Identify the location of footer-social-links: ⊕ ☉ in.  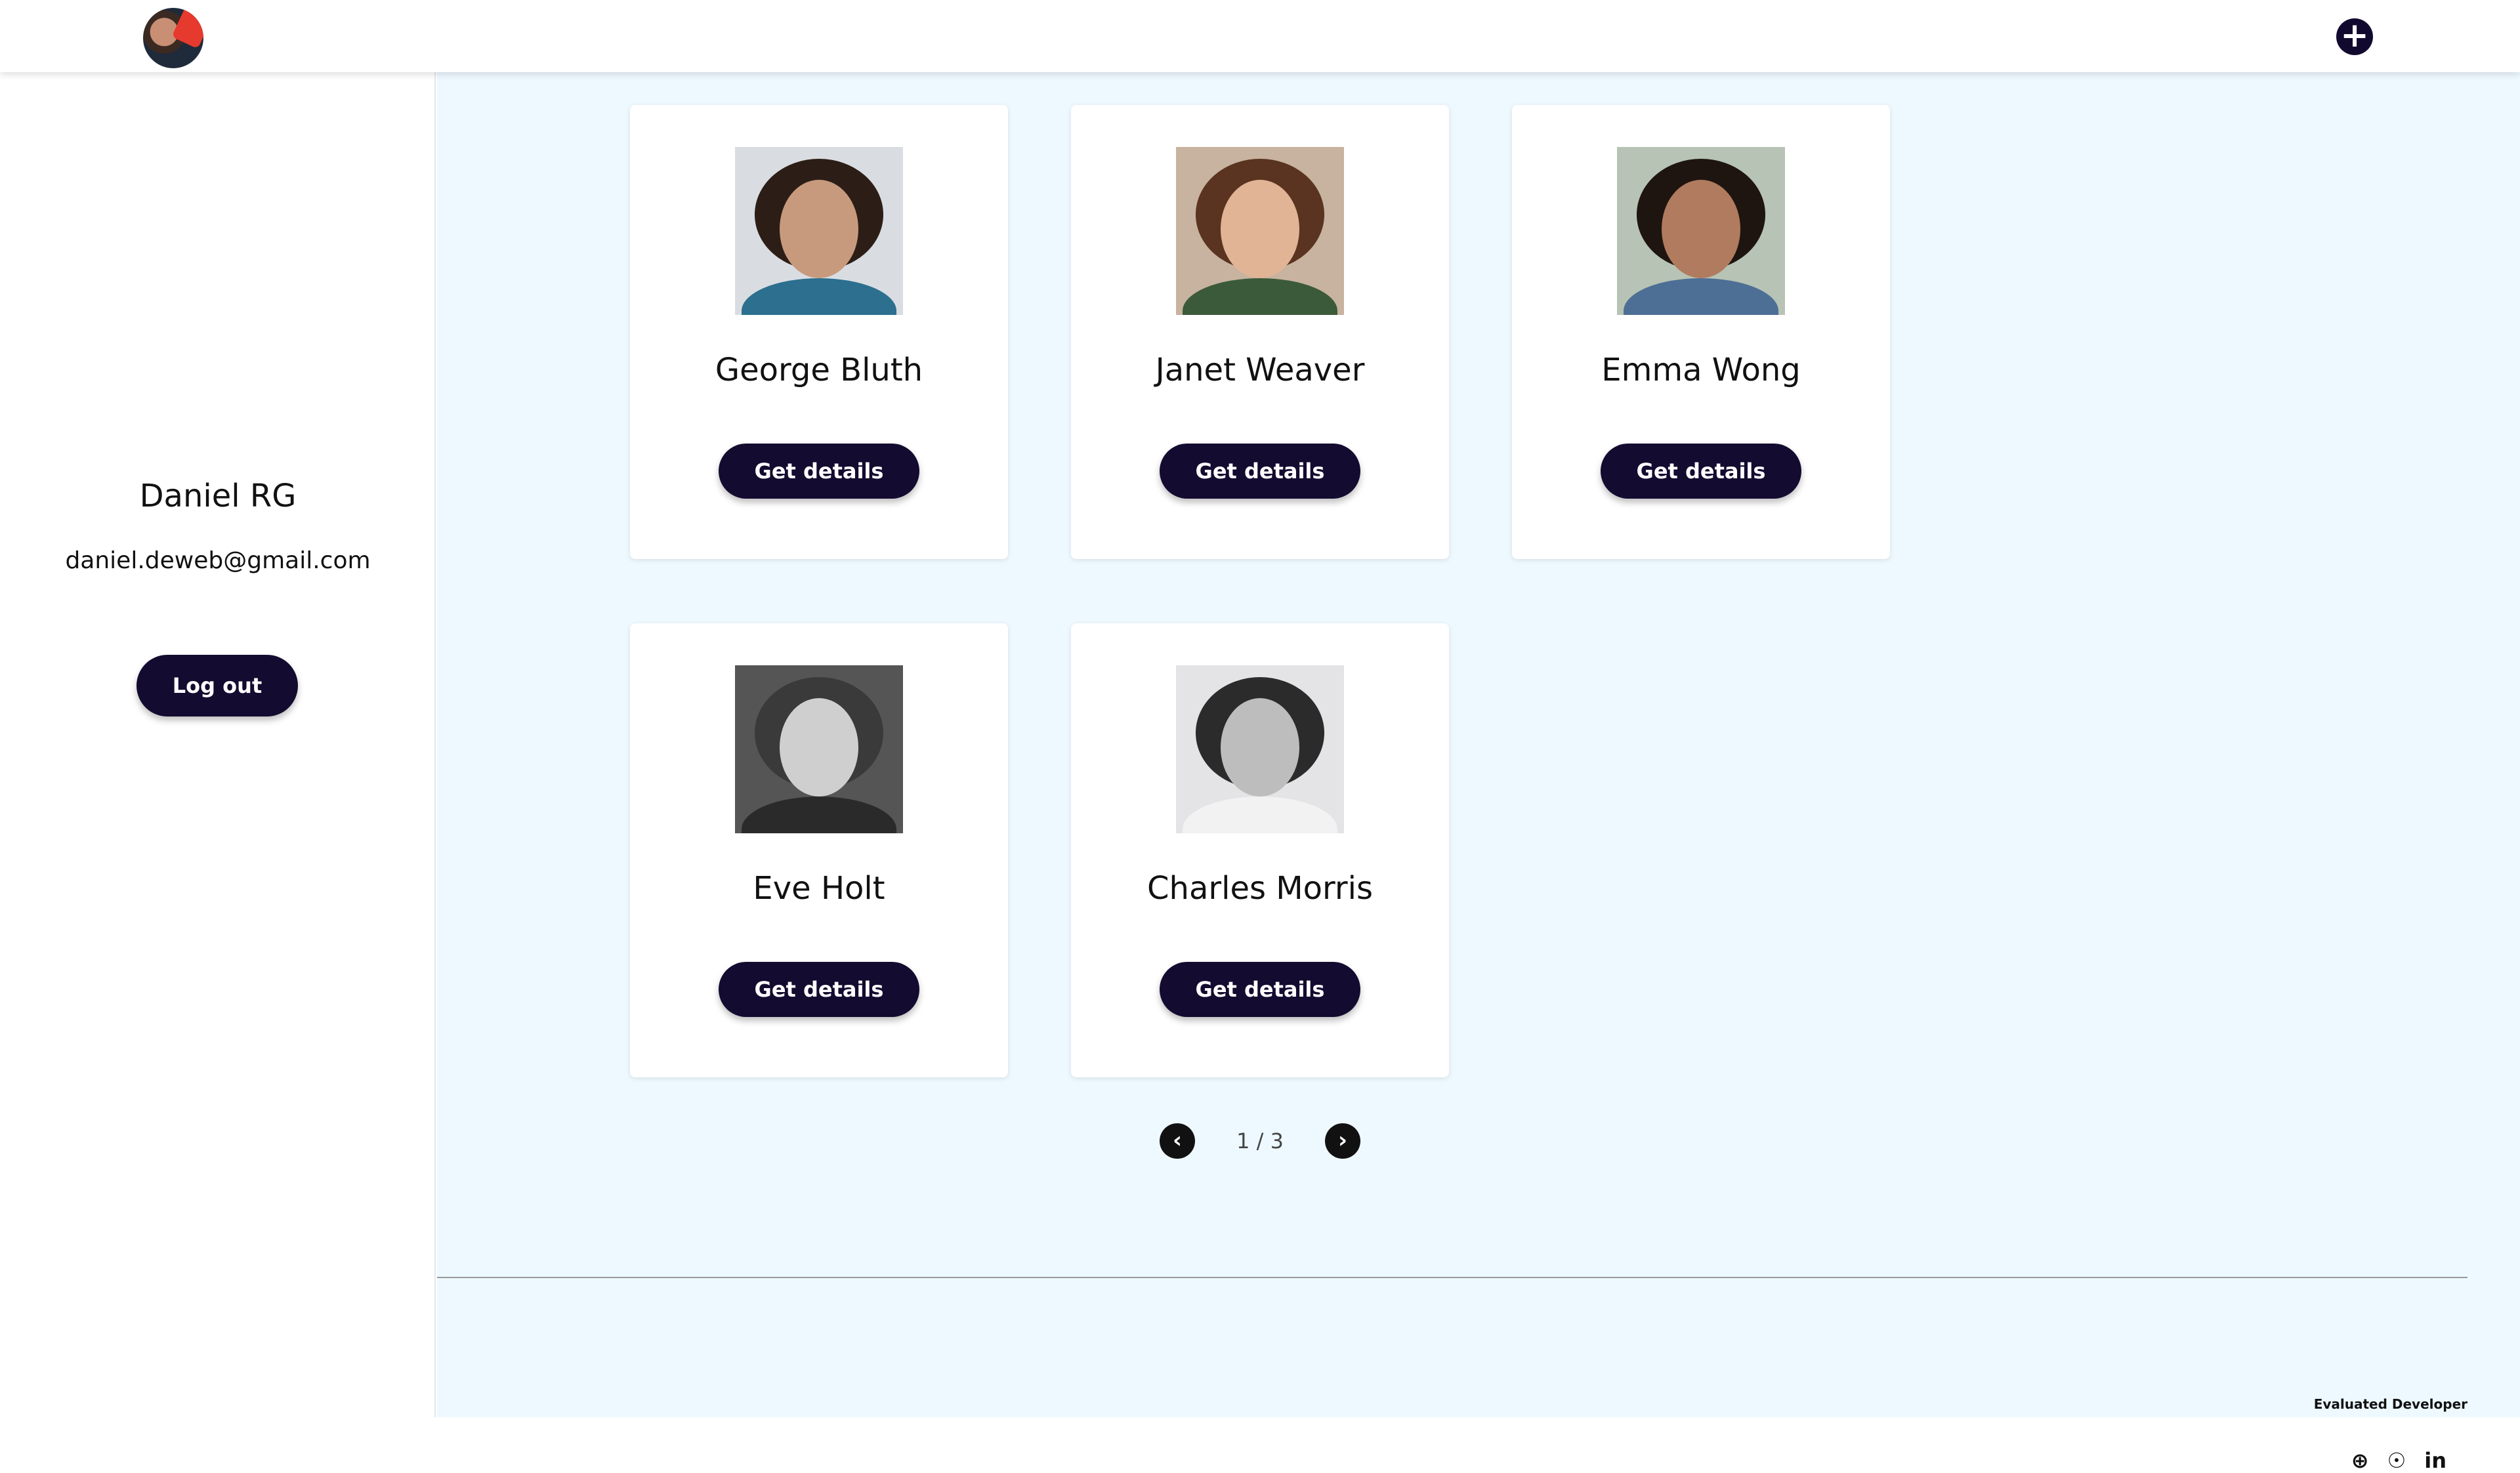
(2398, 1461).